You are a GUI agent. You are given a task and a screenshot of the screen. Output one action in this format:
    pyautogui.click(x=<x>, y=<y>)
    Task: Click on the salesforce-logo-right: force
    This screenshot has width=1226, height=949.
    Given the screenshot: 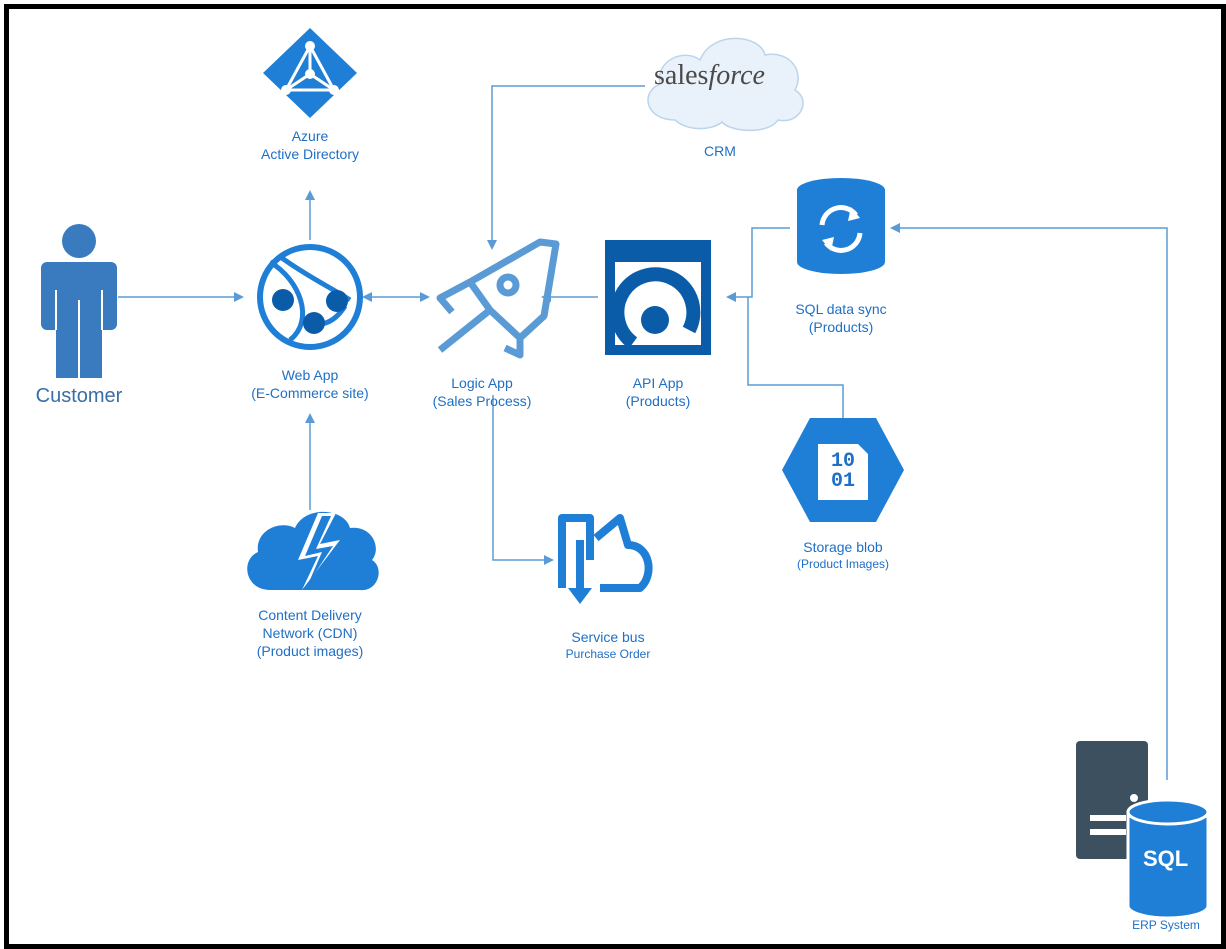 What is the action you would take?
    pyautogui.click(x=736, y=75)
    